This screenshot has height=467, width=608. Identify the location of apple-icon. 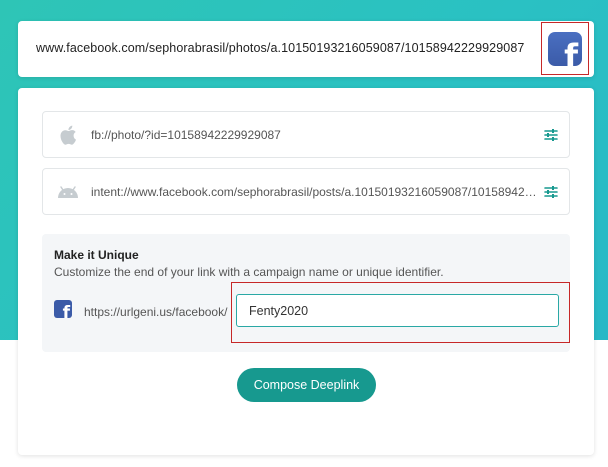
(68, 135).